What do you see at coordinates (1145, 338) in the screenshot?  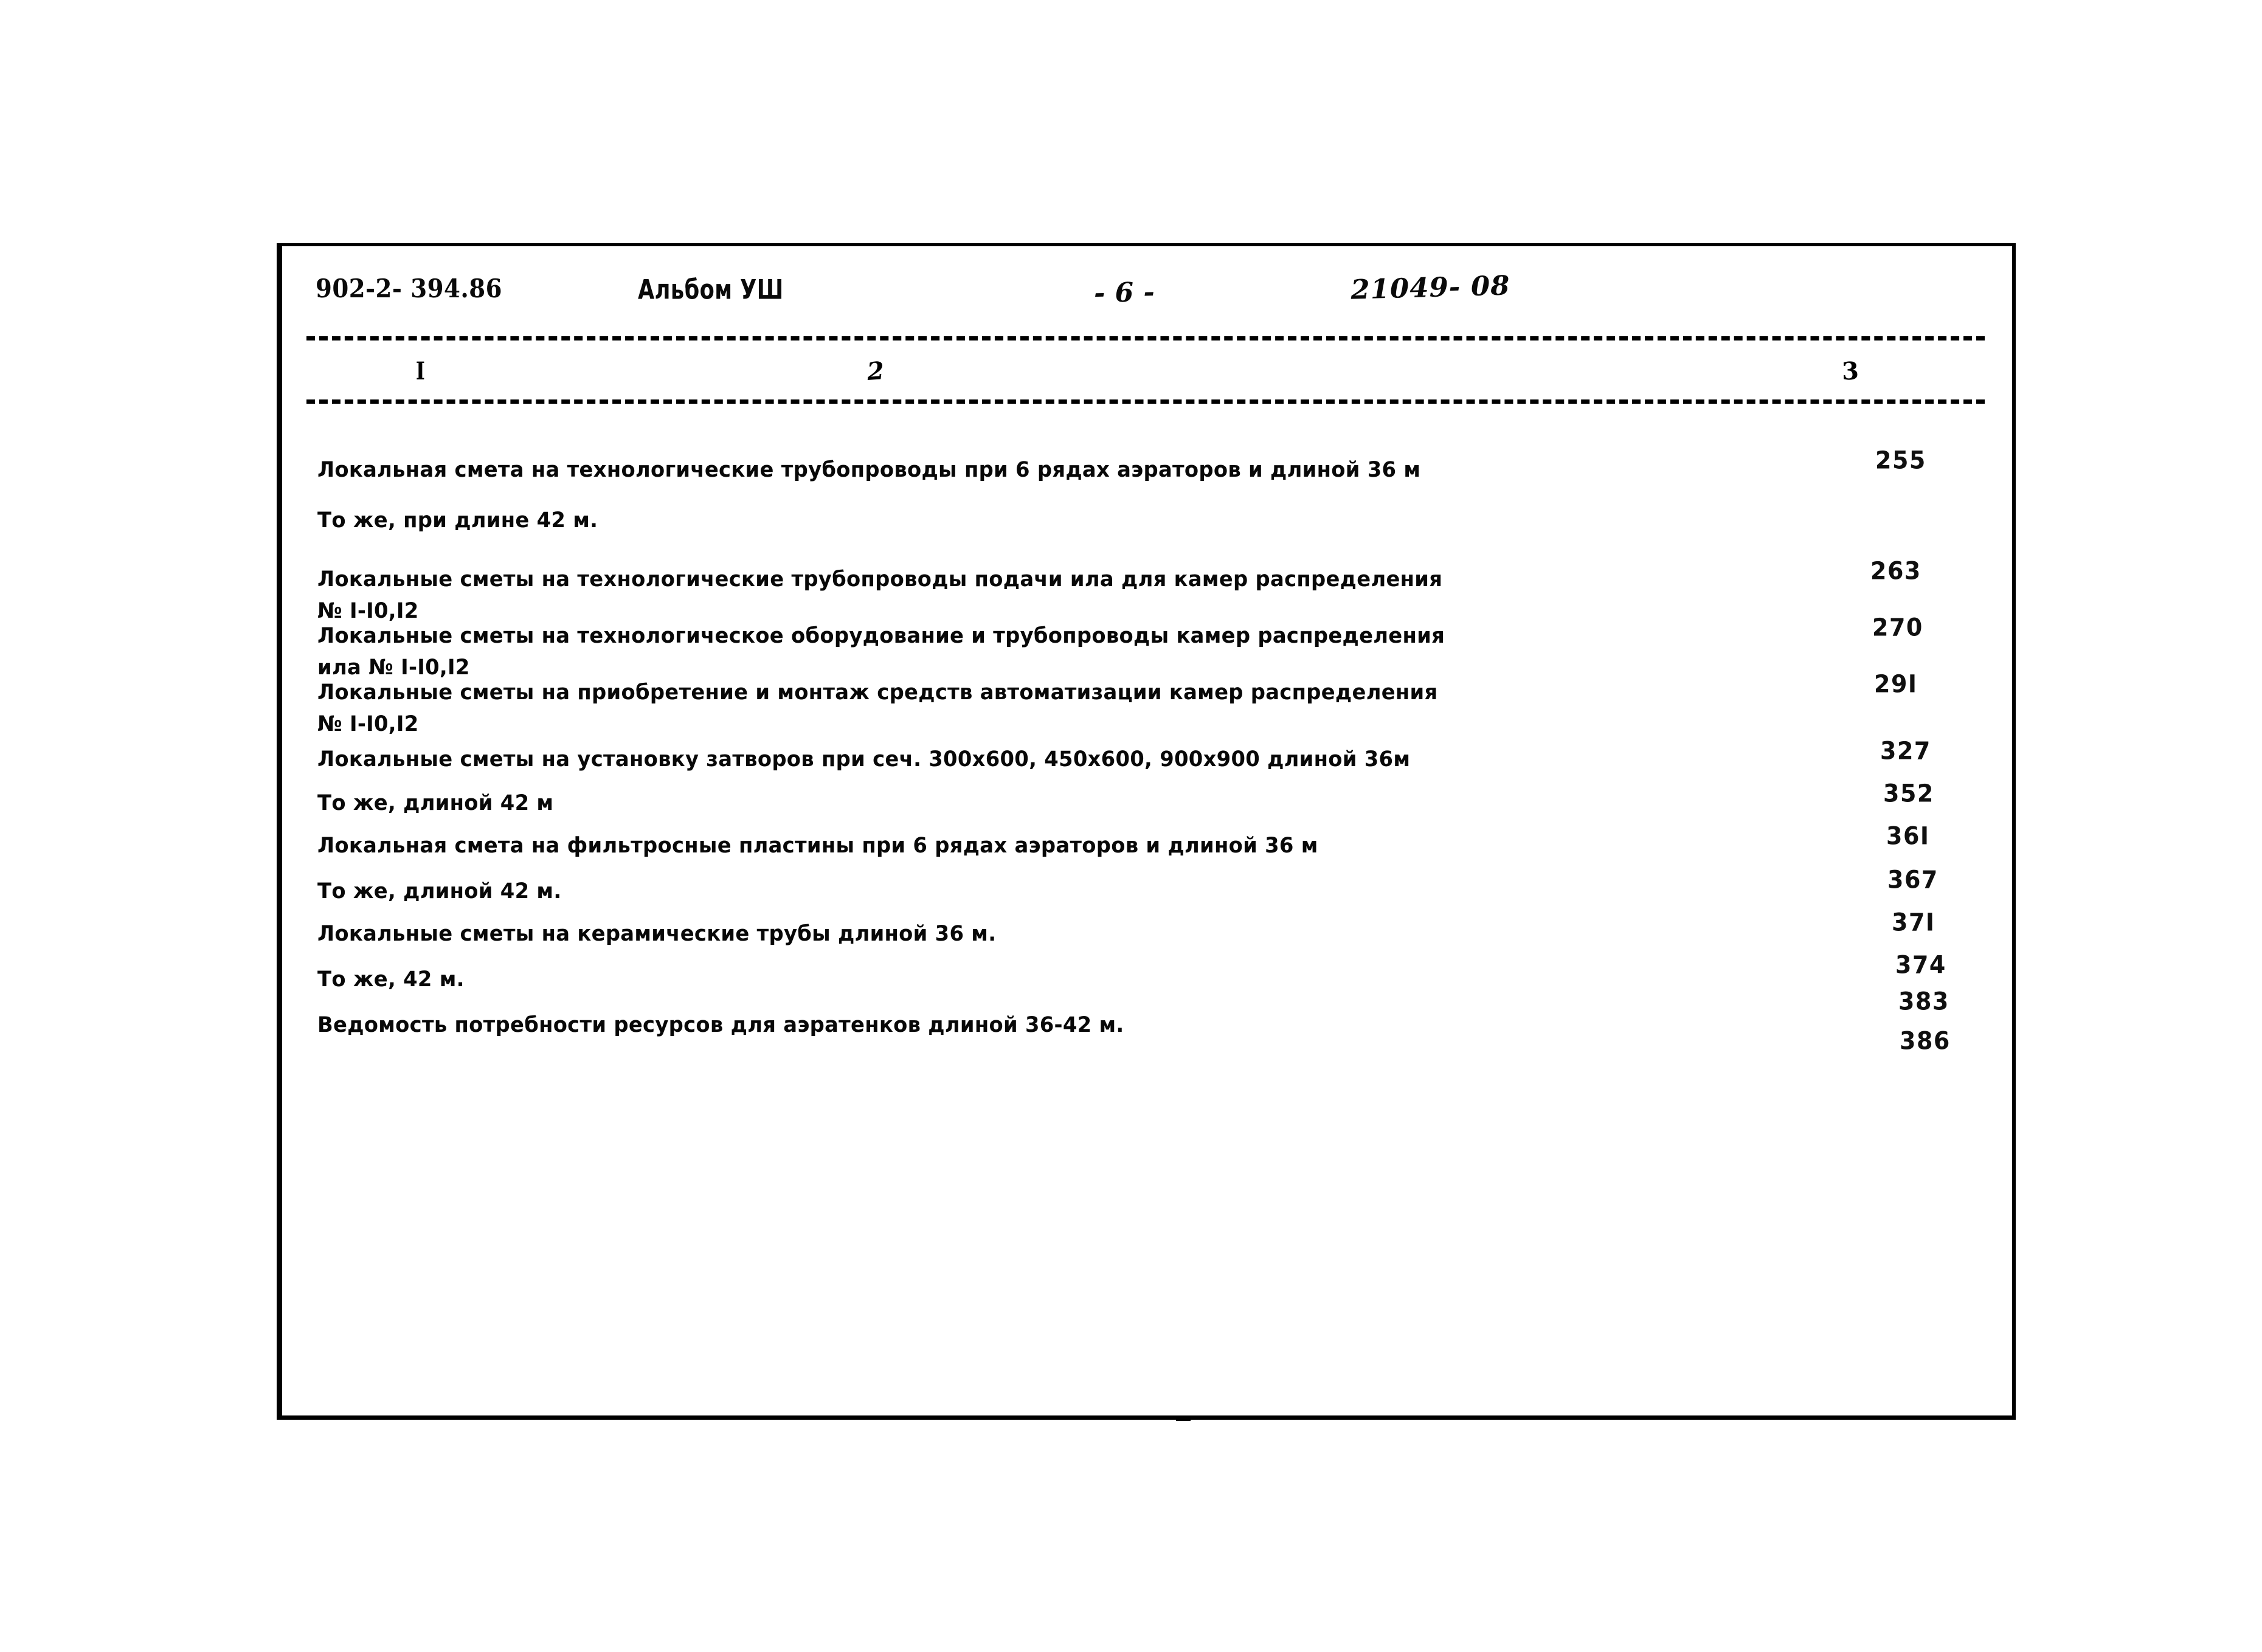 I see `table-rule-top` at bounding box center [1145, 338].